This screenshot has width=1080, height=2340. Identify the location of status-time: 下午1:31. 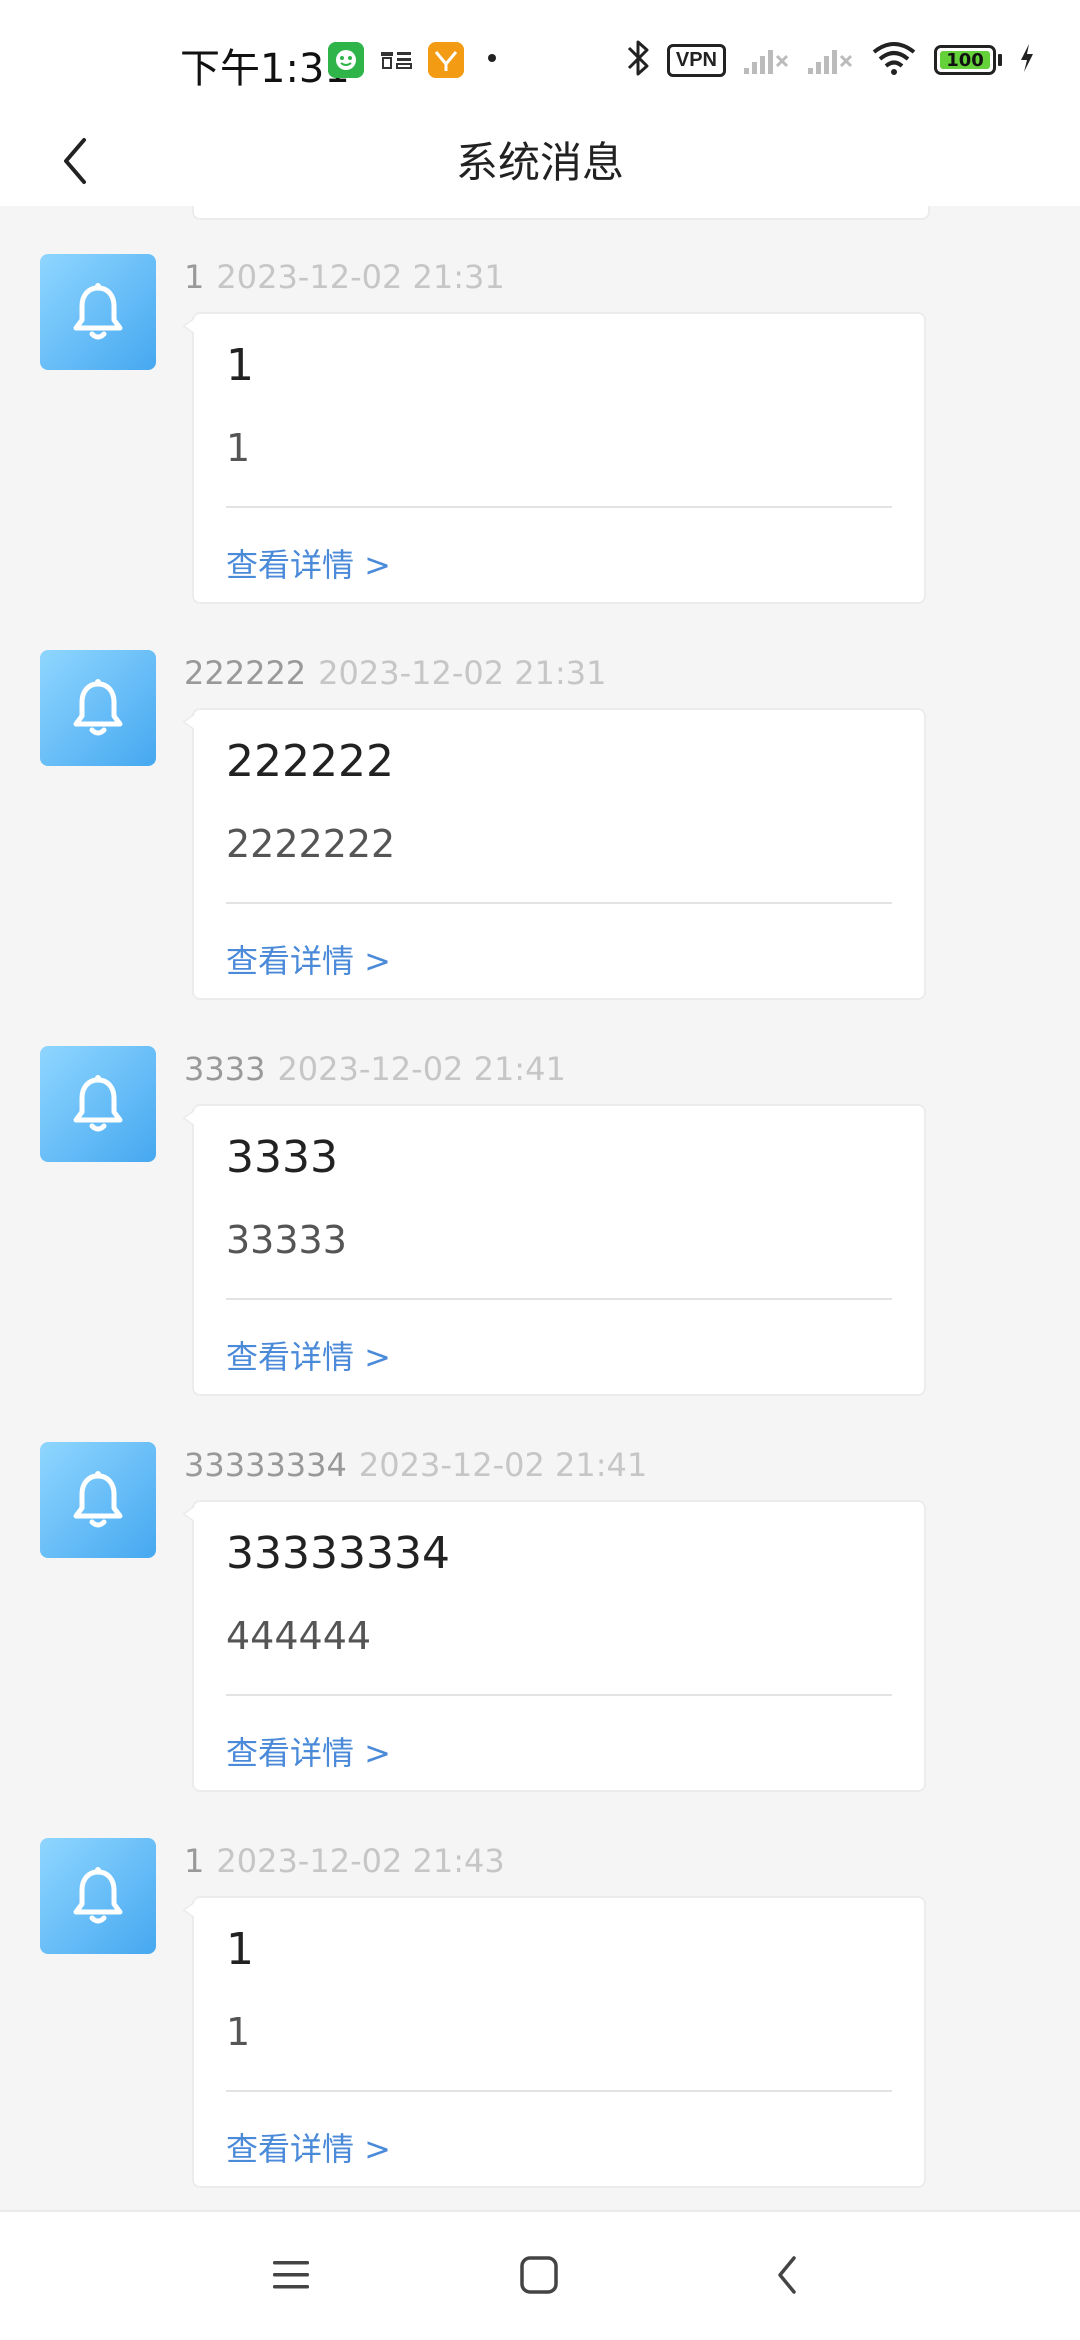
(265, 69).